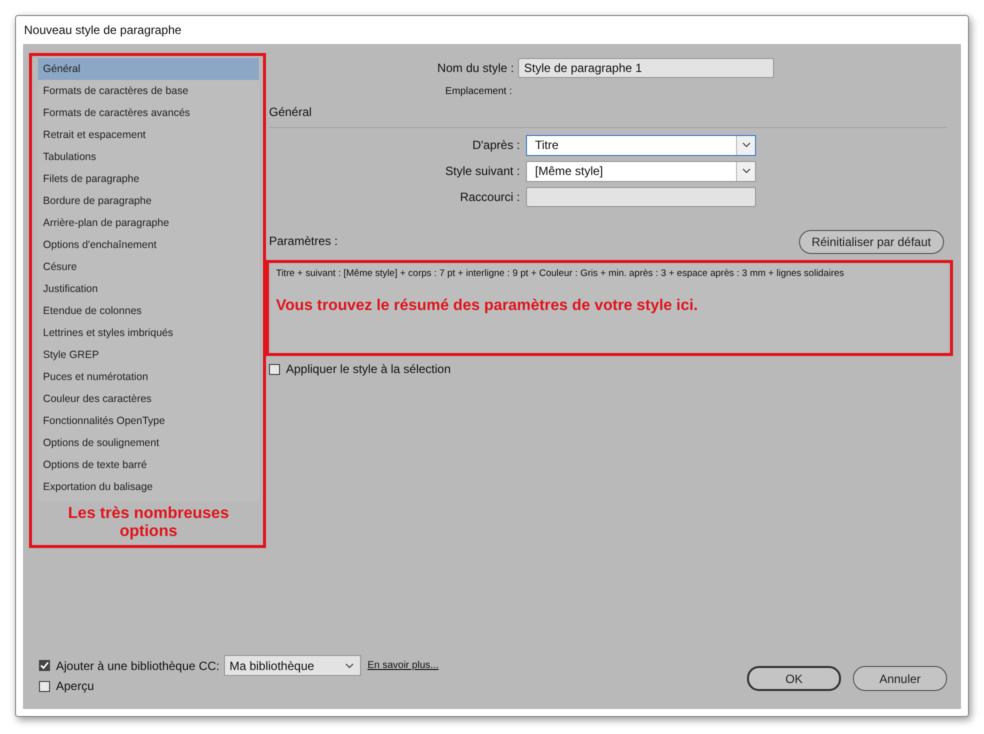 The width and height of the screenshot is (984, 734). I want to click on category-item: Options de texte barré, so click(148, 465).